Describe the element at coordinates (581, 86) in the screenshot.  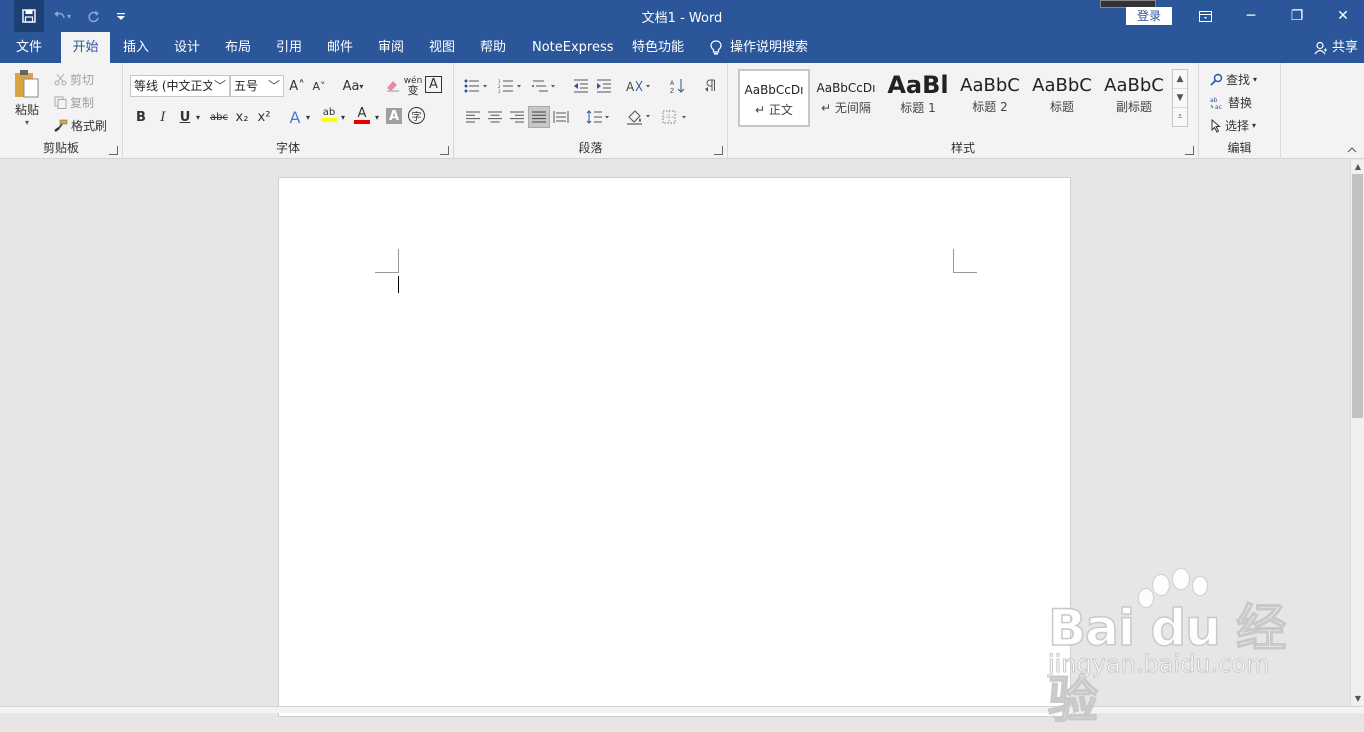
I see `decrease-indent-icon` at that location.